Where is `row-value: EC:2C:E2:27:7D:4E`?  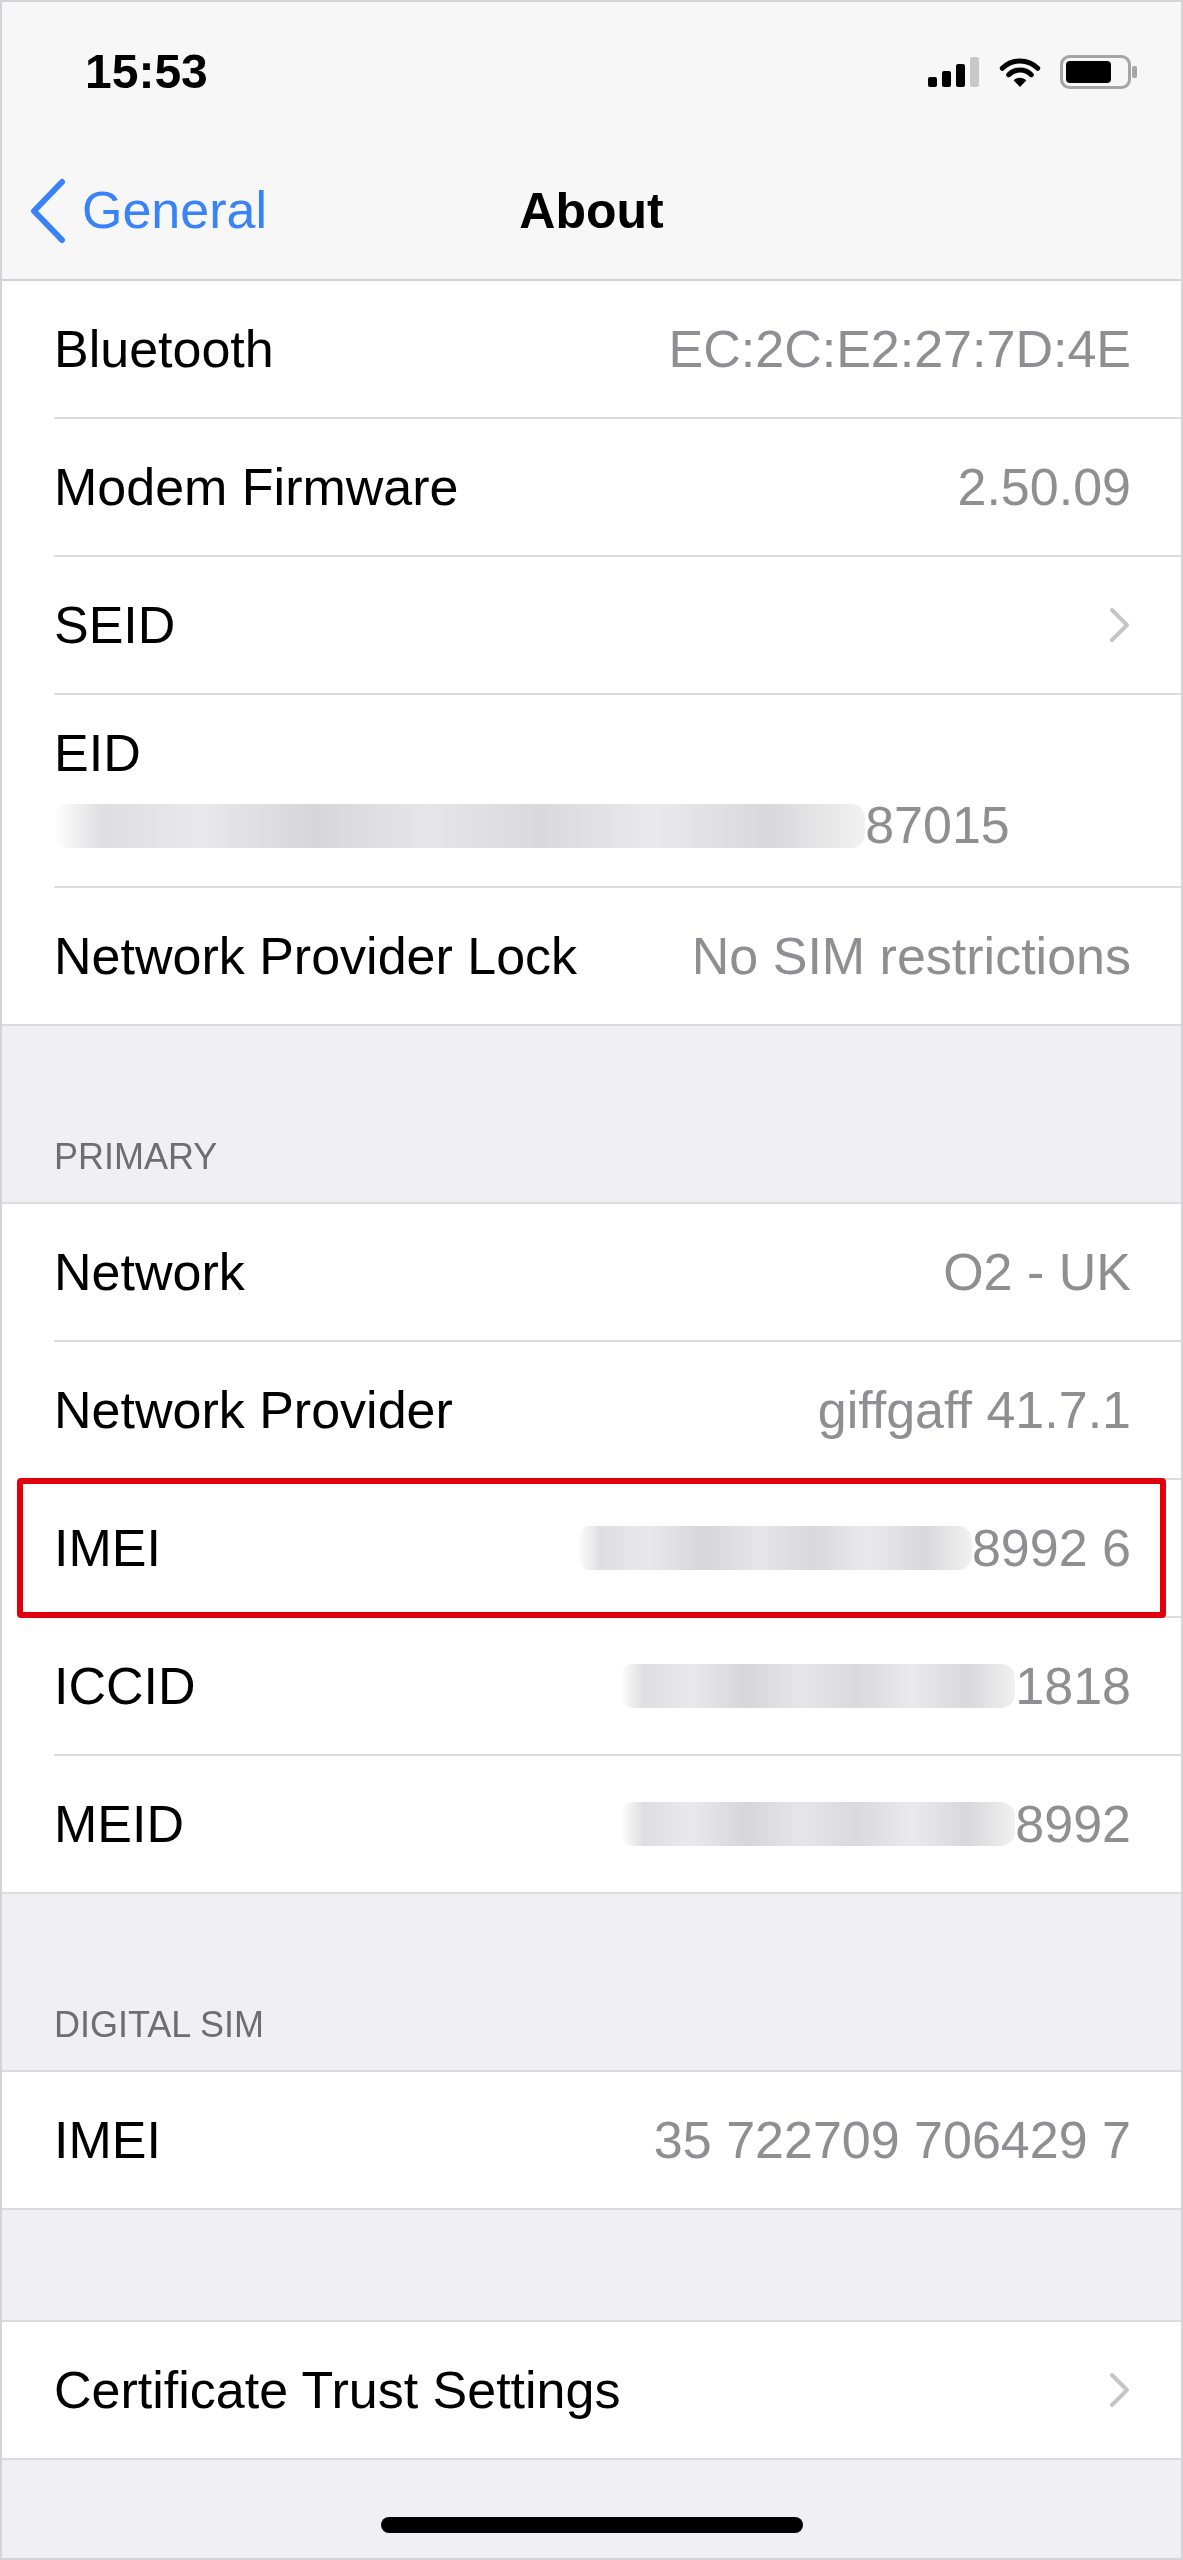
row-value: EC:2C:E2:27:7D:4E is located at coordinates (899, 349).